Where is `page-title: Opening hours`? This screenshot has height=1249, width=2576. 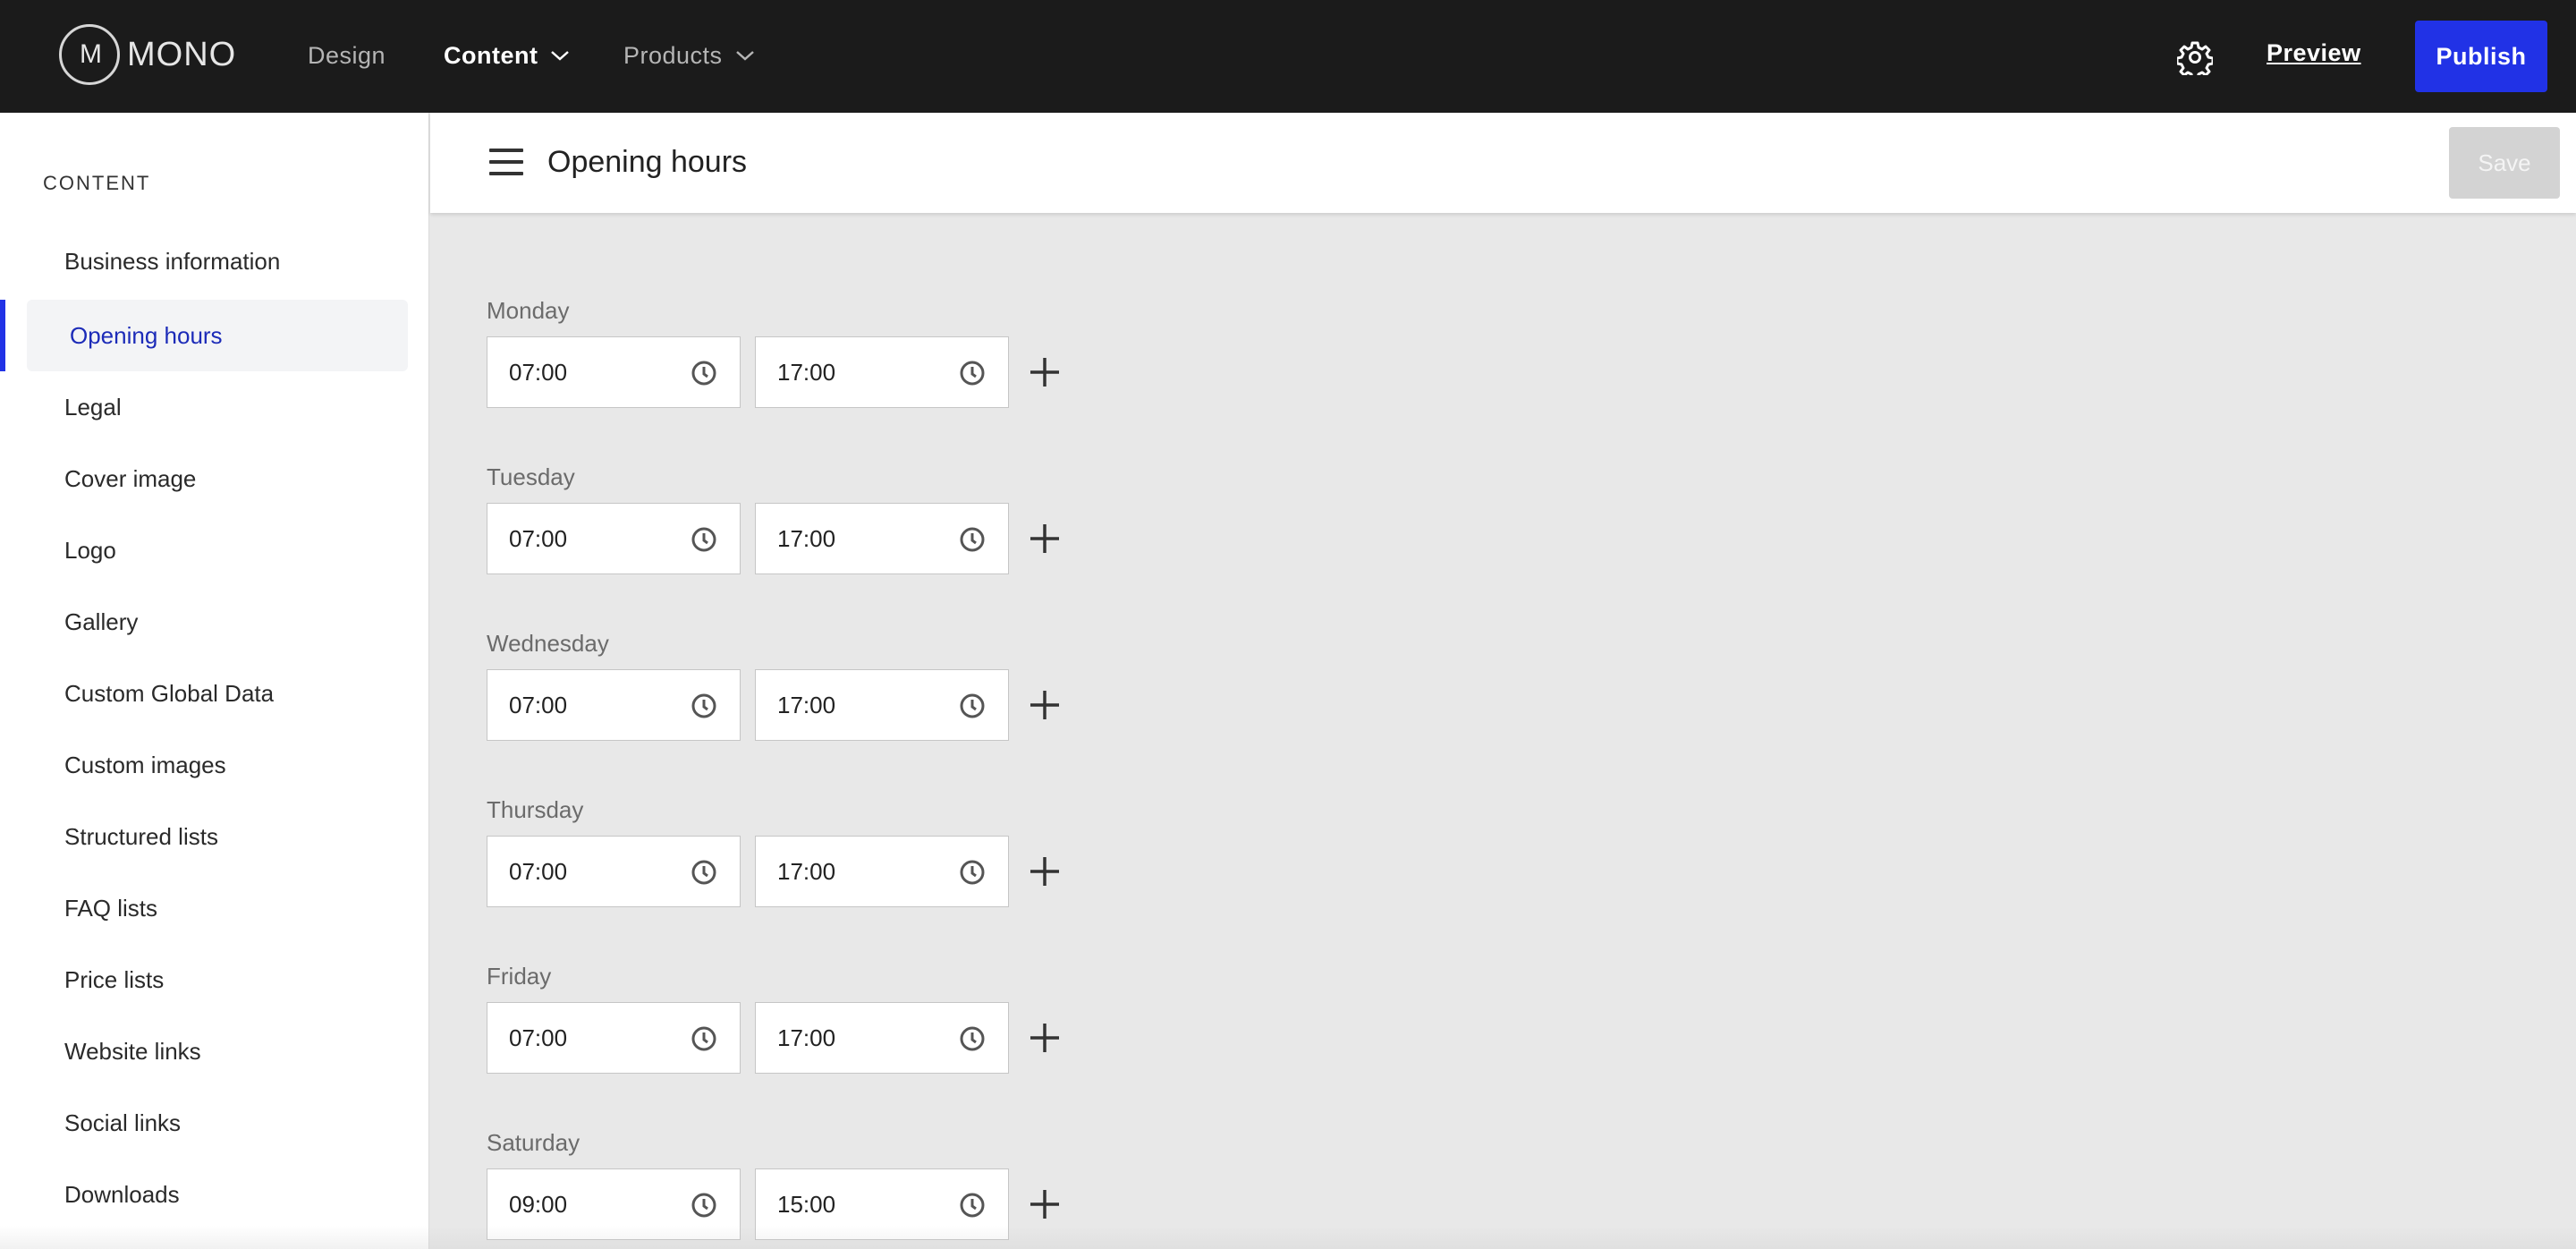 page-title: Opening hours is located at coordinates (647, 162).